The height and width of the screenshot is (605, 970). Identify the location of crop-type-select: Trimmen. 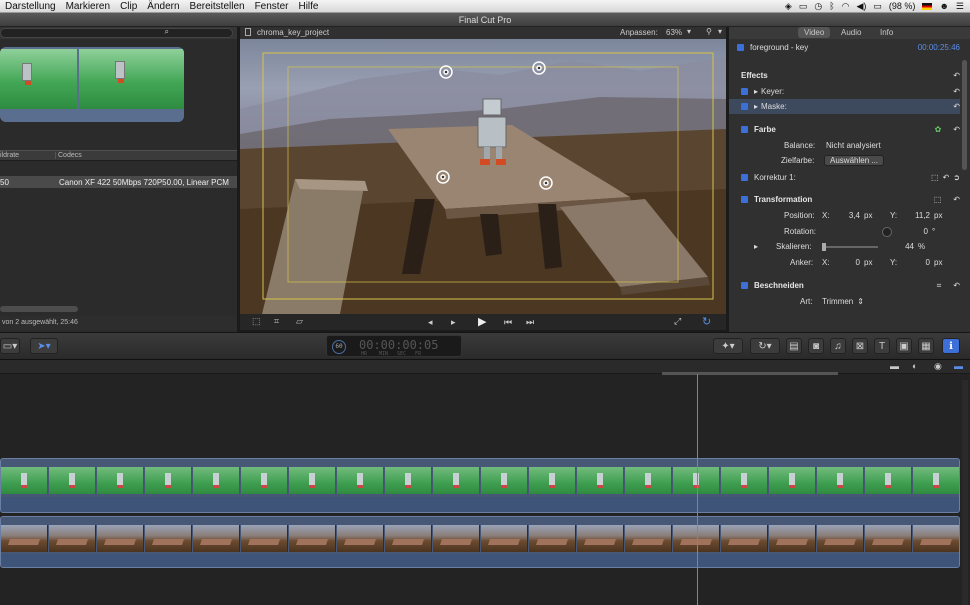
(837, 301).